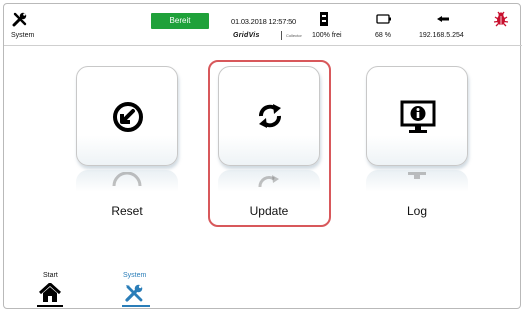  I want to click on log-label: Log, so click(417, 211).